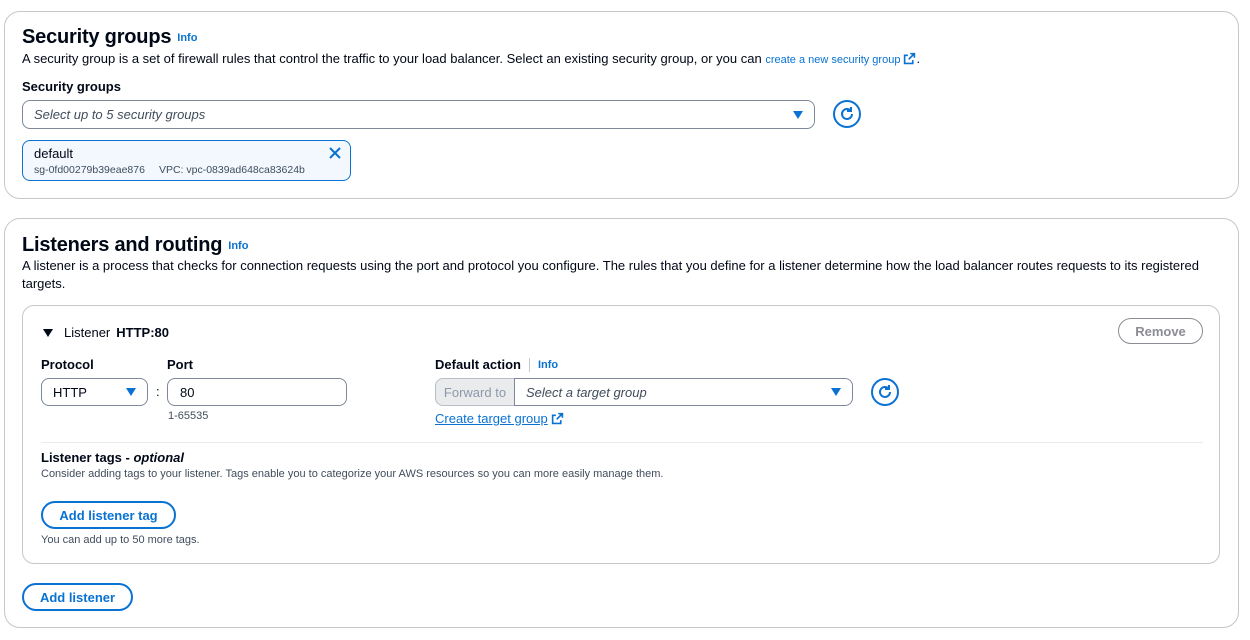 This screenshot has width=1250, height=640. What do you see at coordinates (491, 418) in the screenshot?
I see `create-target-group-link: Create target group` at bounding box center [491, 418].